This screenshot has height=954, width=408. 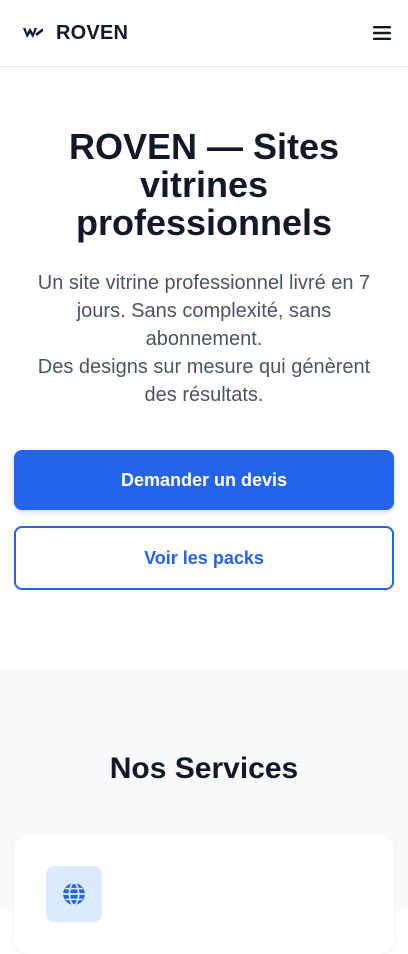 What do you see at coordinates (204, 558) in the screenshot?
I see `view-packs-button: Voir les packs` at bounding box center [204, 558].